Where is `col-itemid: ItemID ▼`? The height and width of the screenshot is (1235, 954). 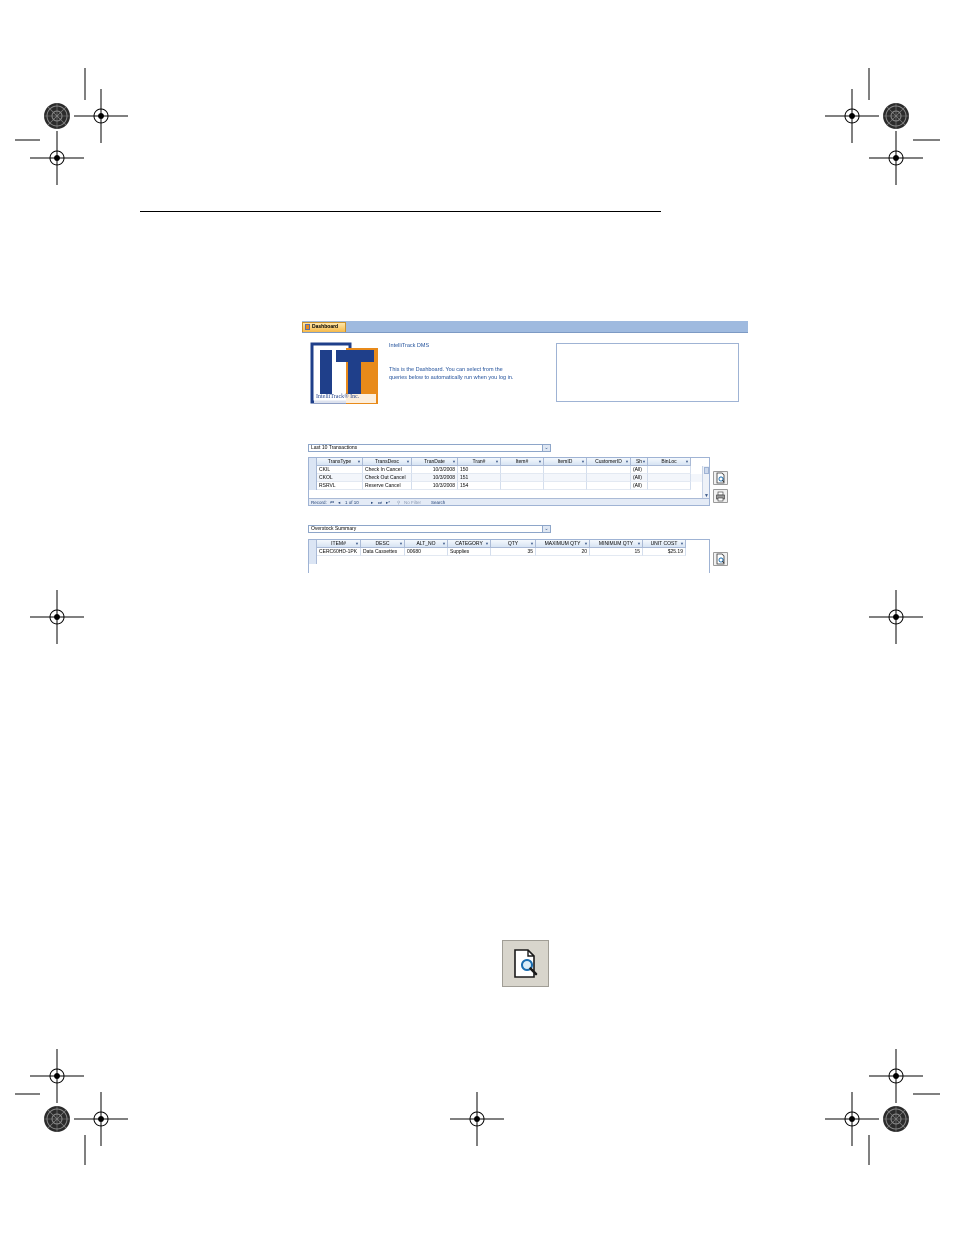
col-itemid: ItemID ▼ is located at coordinates (565, 462).